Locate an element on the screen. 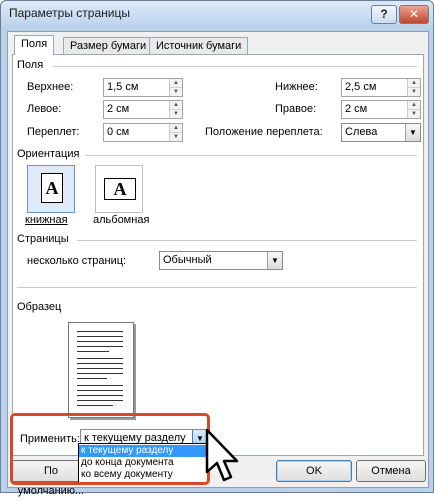 This screenshot has width=434, height=501. top-margin-label: Верхнее: is located at coordinates (50, 87).